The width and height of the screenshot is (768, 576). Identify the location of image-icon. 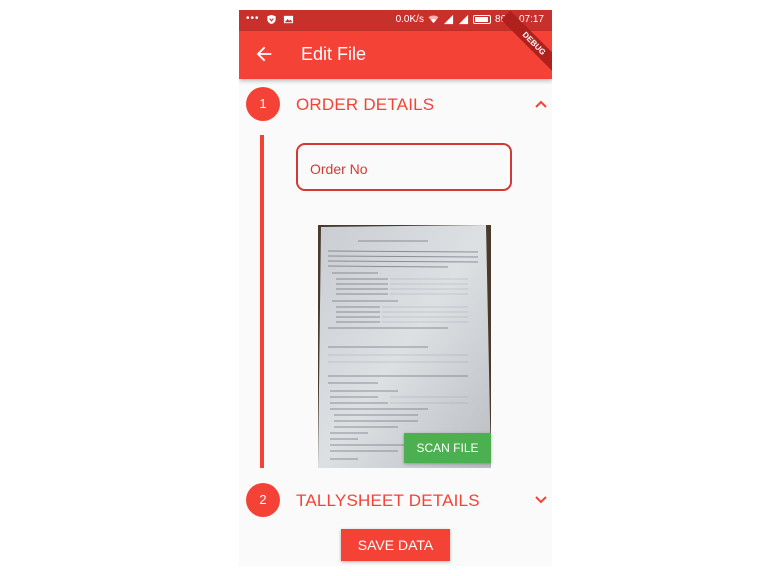
(288, 19).